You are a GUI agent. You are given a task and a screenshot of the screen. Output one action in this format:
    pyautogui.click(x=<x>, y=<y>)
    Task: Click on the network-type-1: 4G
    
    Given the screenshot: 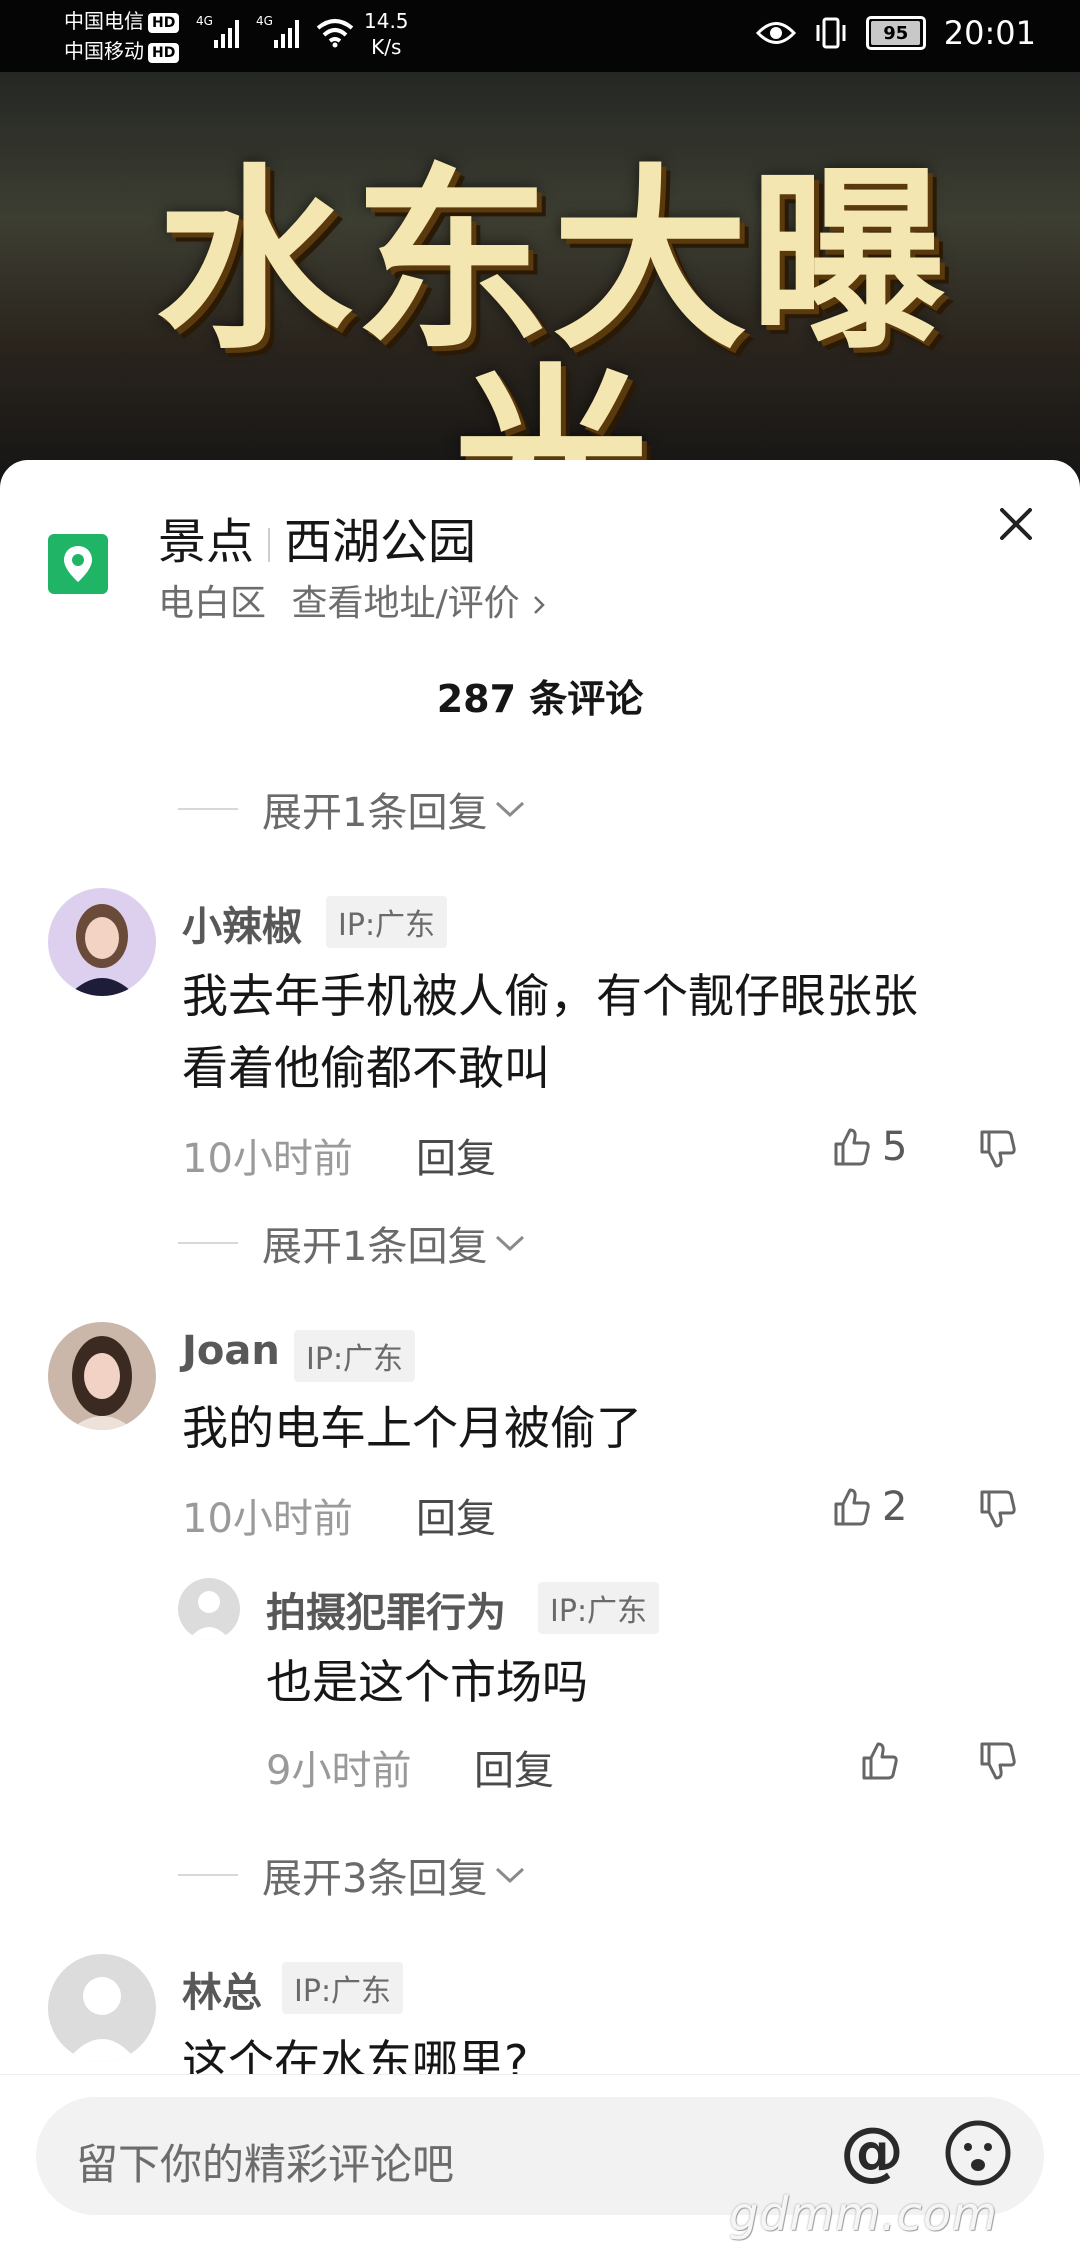 What is the action you would take?
    pyautogui.click(x=204, y=21)
    